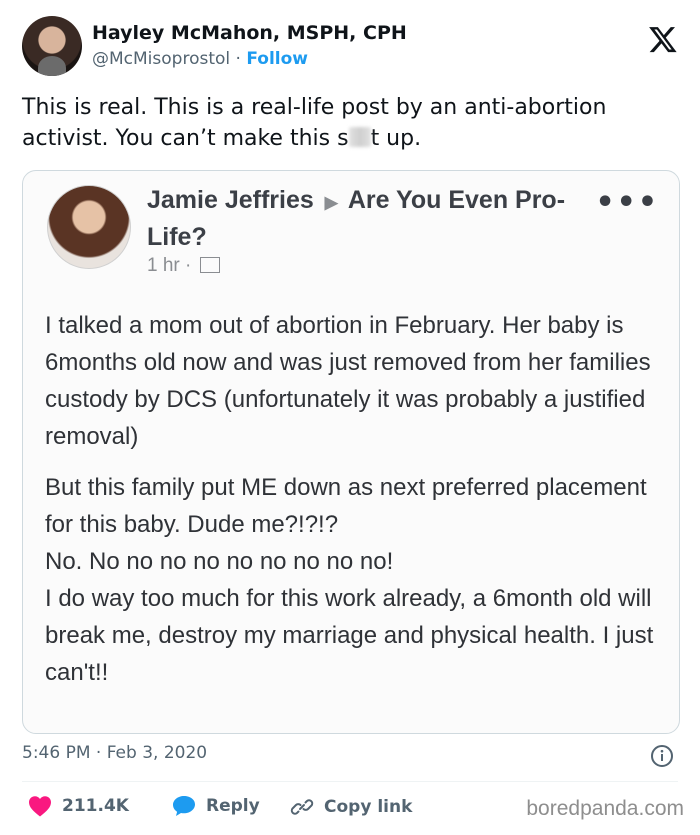 The height and width of the screenshot is (835, 700). Describe the element at coordinates (350, 781) in the screenshot. I see `divider` at that location.